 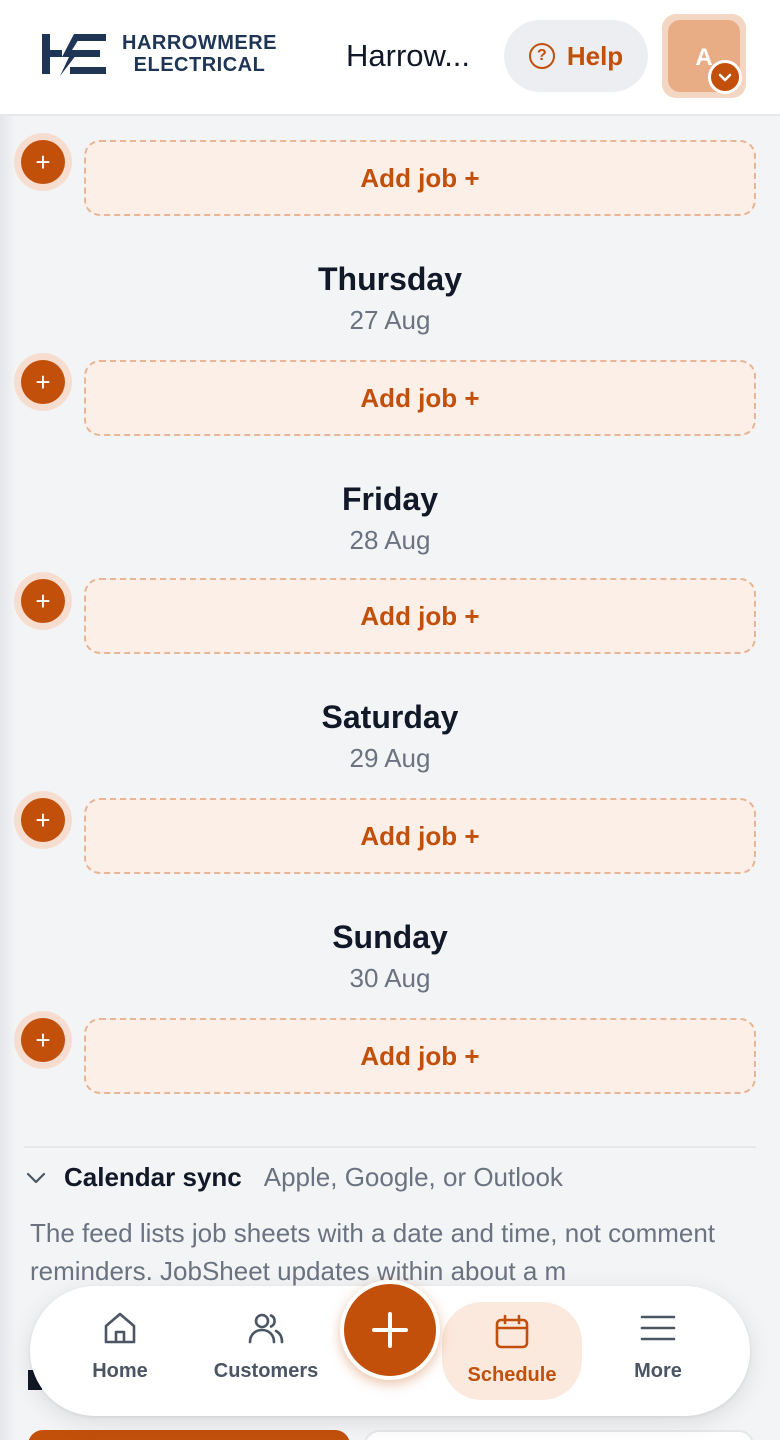 What do you see at coordinates (266, 1358) in the screenshot?
I see `nav-customers: Customers` at bounding box center [266, 1358].